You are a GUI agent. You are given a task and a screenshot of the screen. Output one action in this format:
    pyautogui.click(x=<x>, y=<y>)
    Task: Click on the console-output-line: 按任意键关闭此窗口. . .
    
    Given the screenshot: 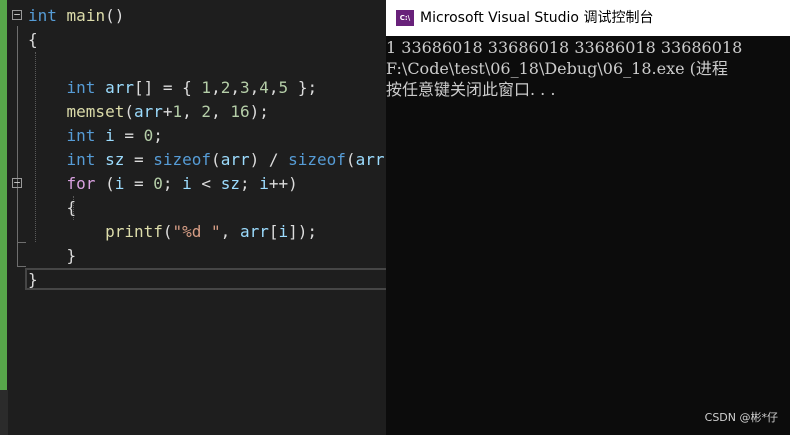 What is the action you would take?
    pyautogui.click(x=471, y=89)
    